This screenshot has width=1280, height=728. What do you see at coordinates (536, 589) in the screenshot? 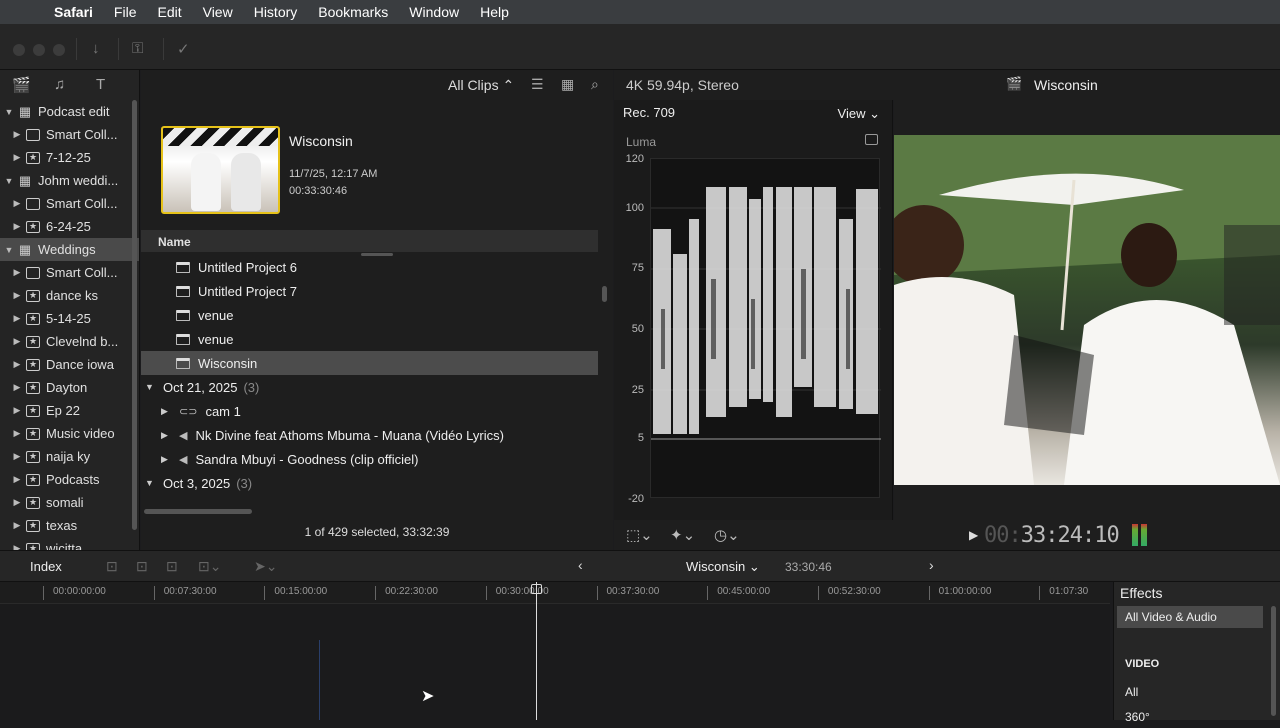
I see `playhead-handle` at bounding box center [536, 589].